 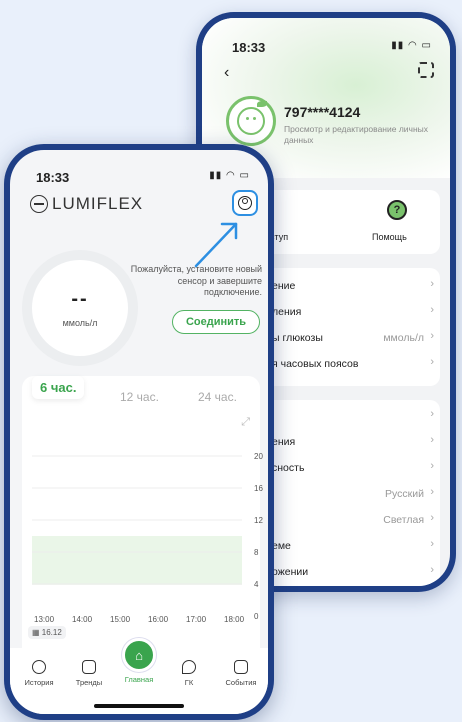 I want to click on settings-row-label: ления, so click(x=287, y=312).